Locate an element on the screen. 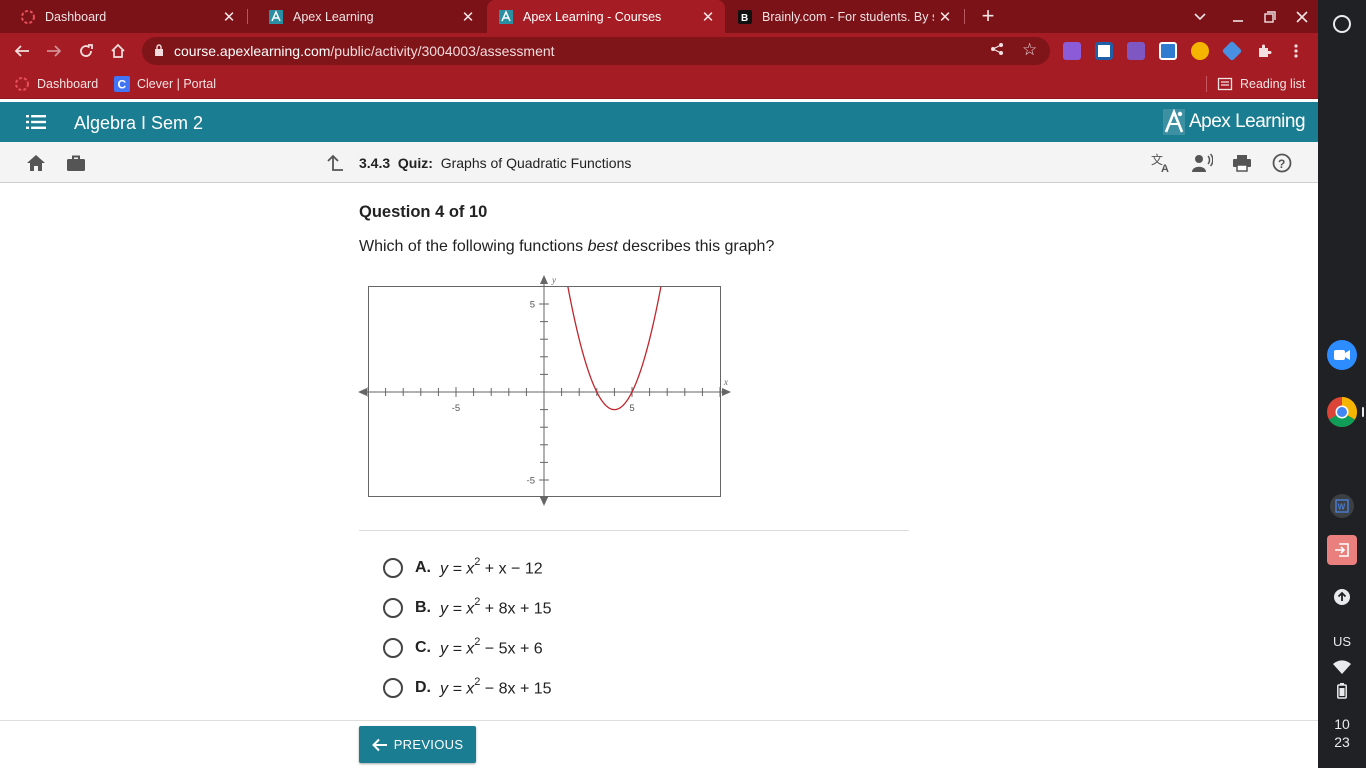 This screenshot has width=1366, height=768. battery-icon is located at coordinates (1342, 691).